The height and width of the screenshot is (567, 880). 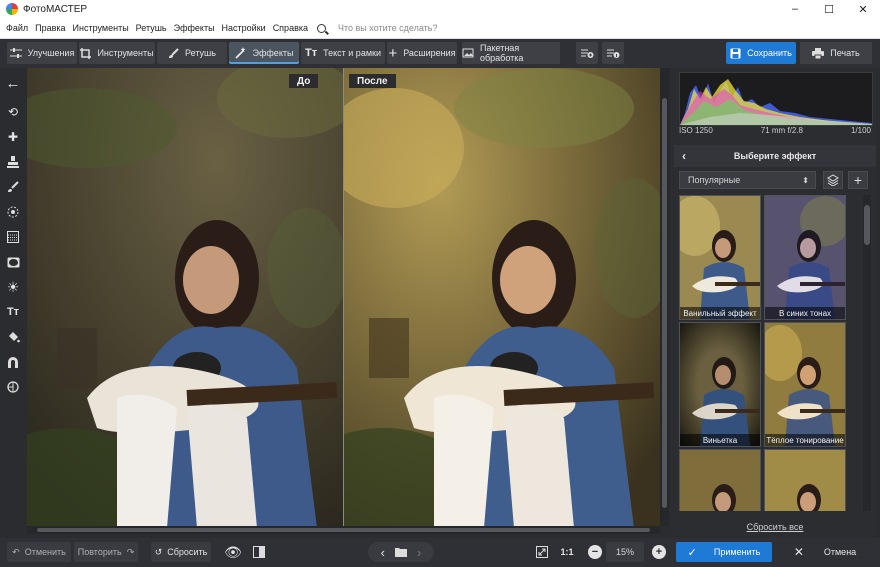 I want to click on compare-toggle-button, so click(x=259, y=552).